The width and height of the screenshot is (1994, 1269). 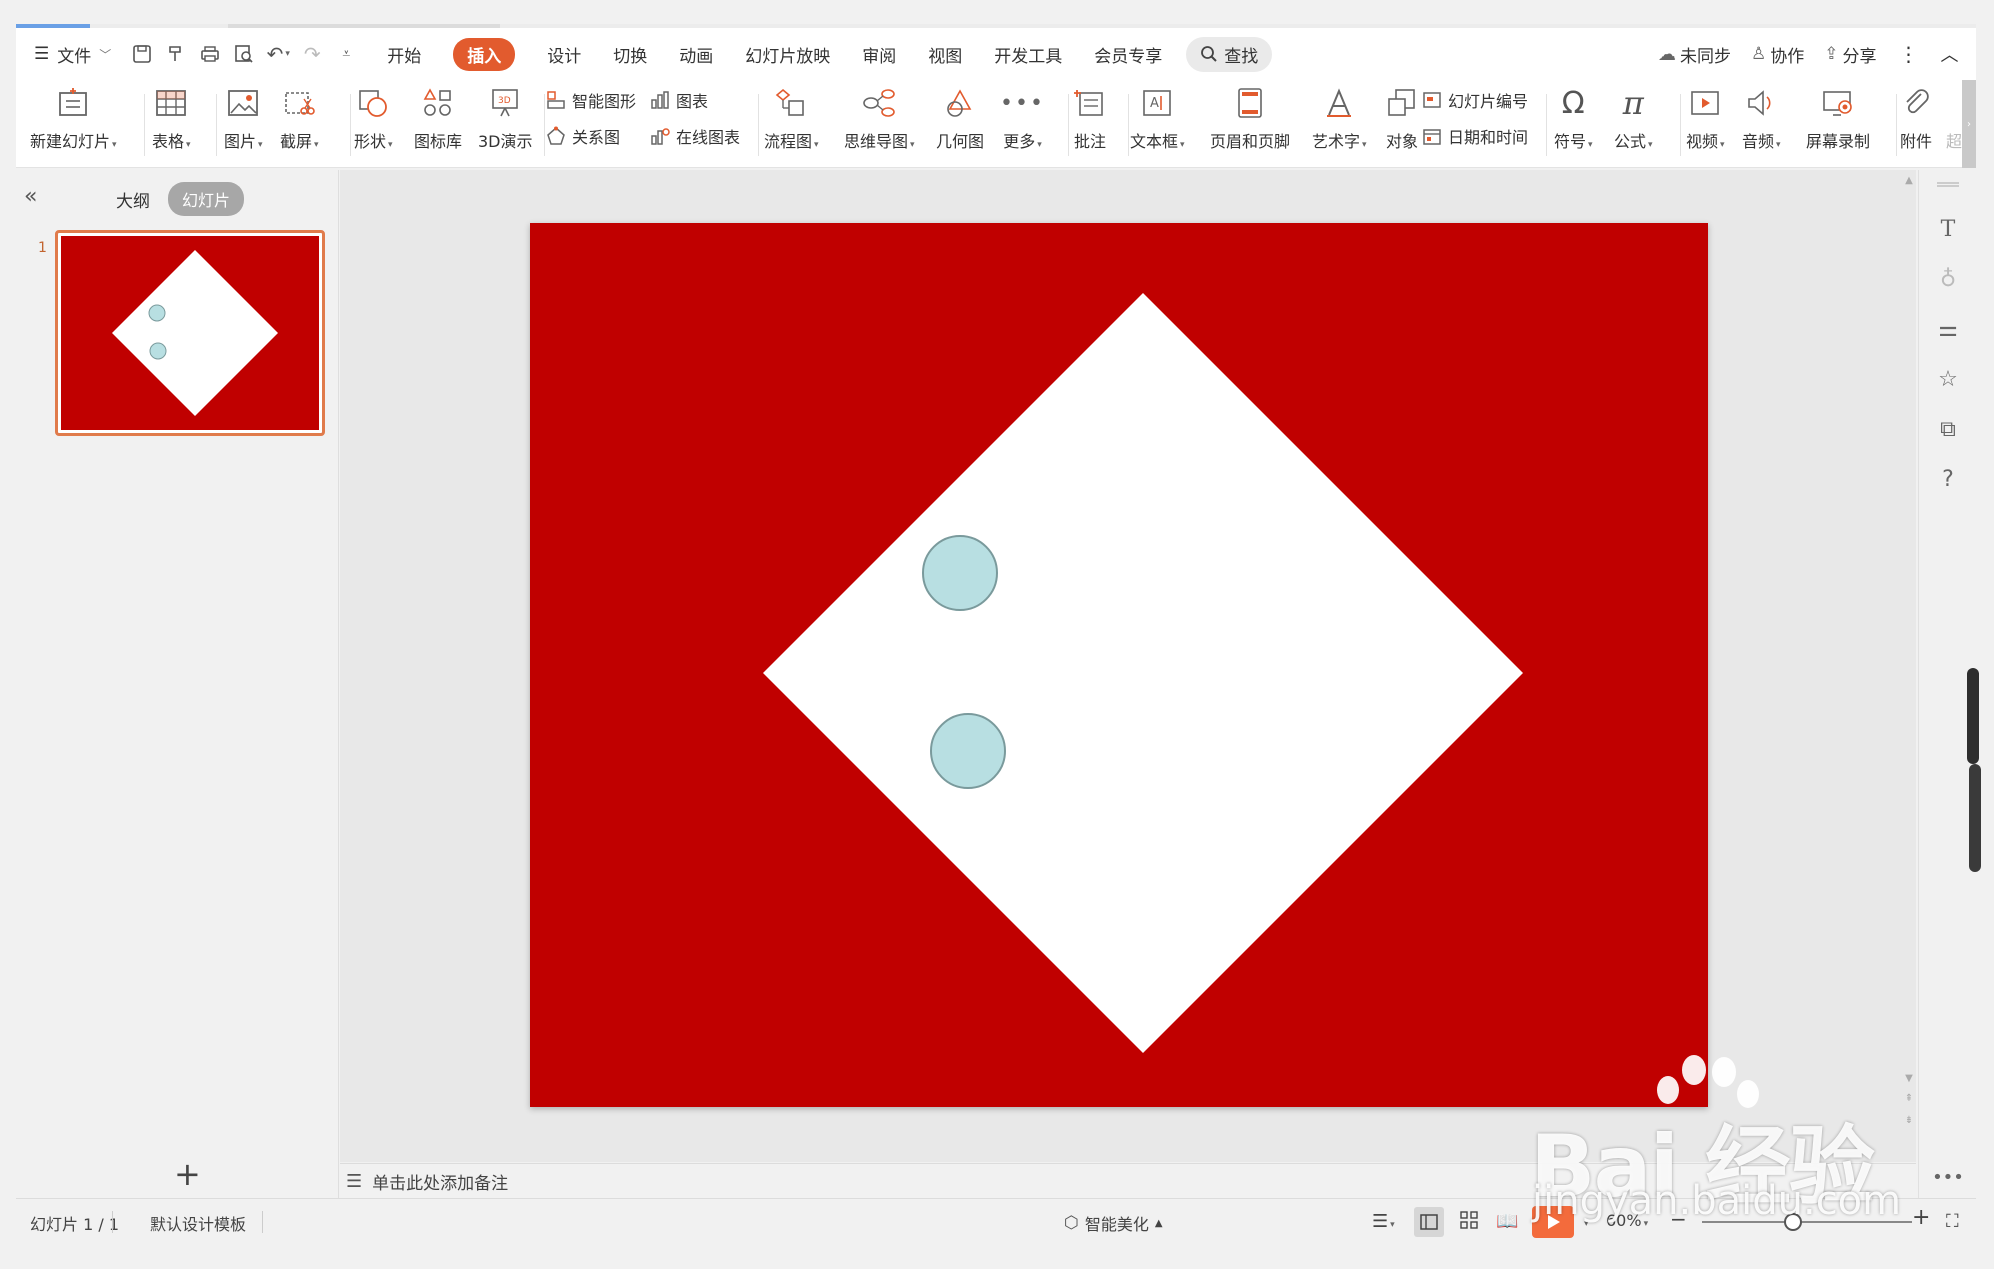 I want to click on tab-animation: 动画, so click(x=696, y=54).